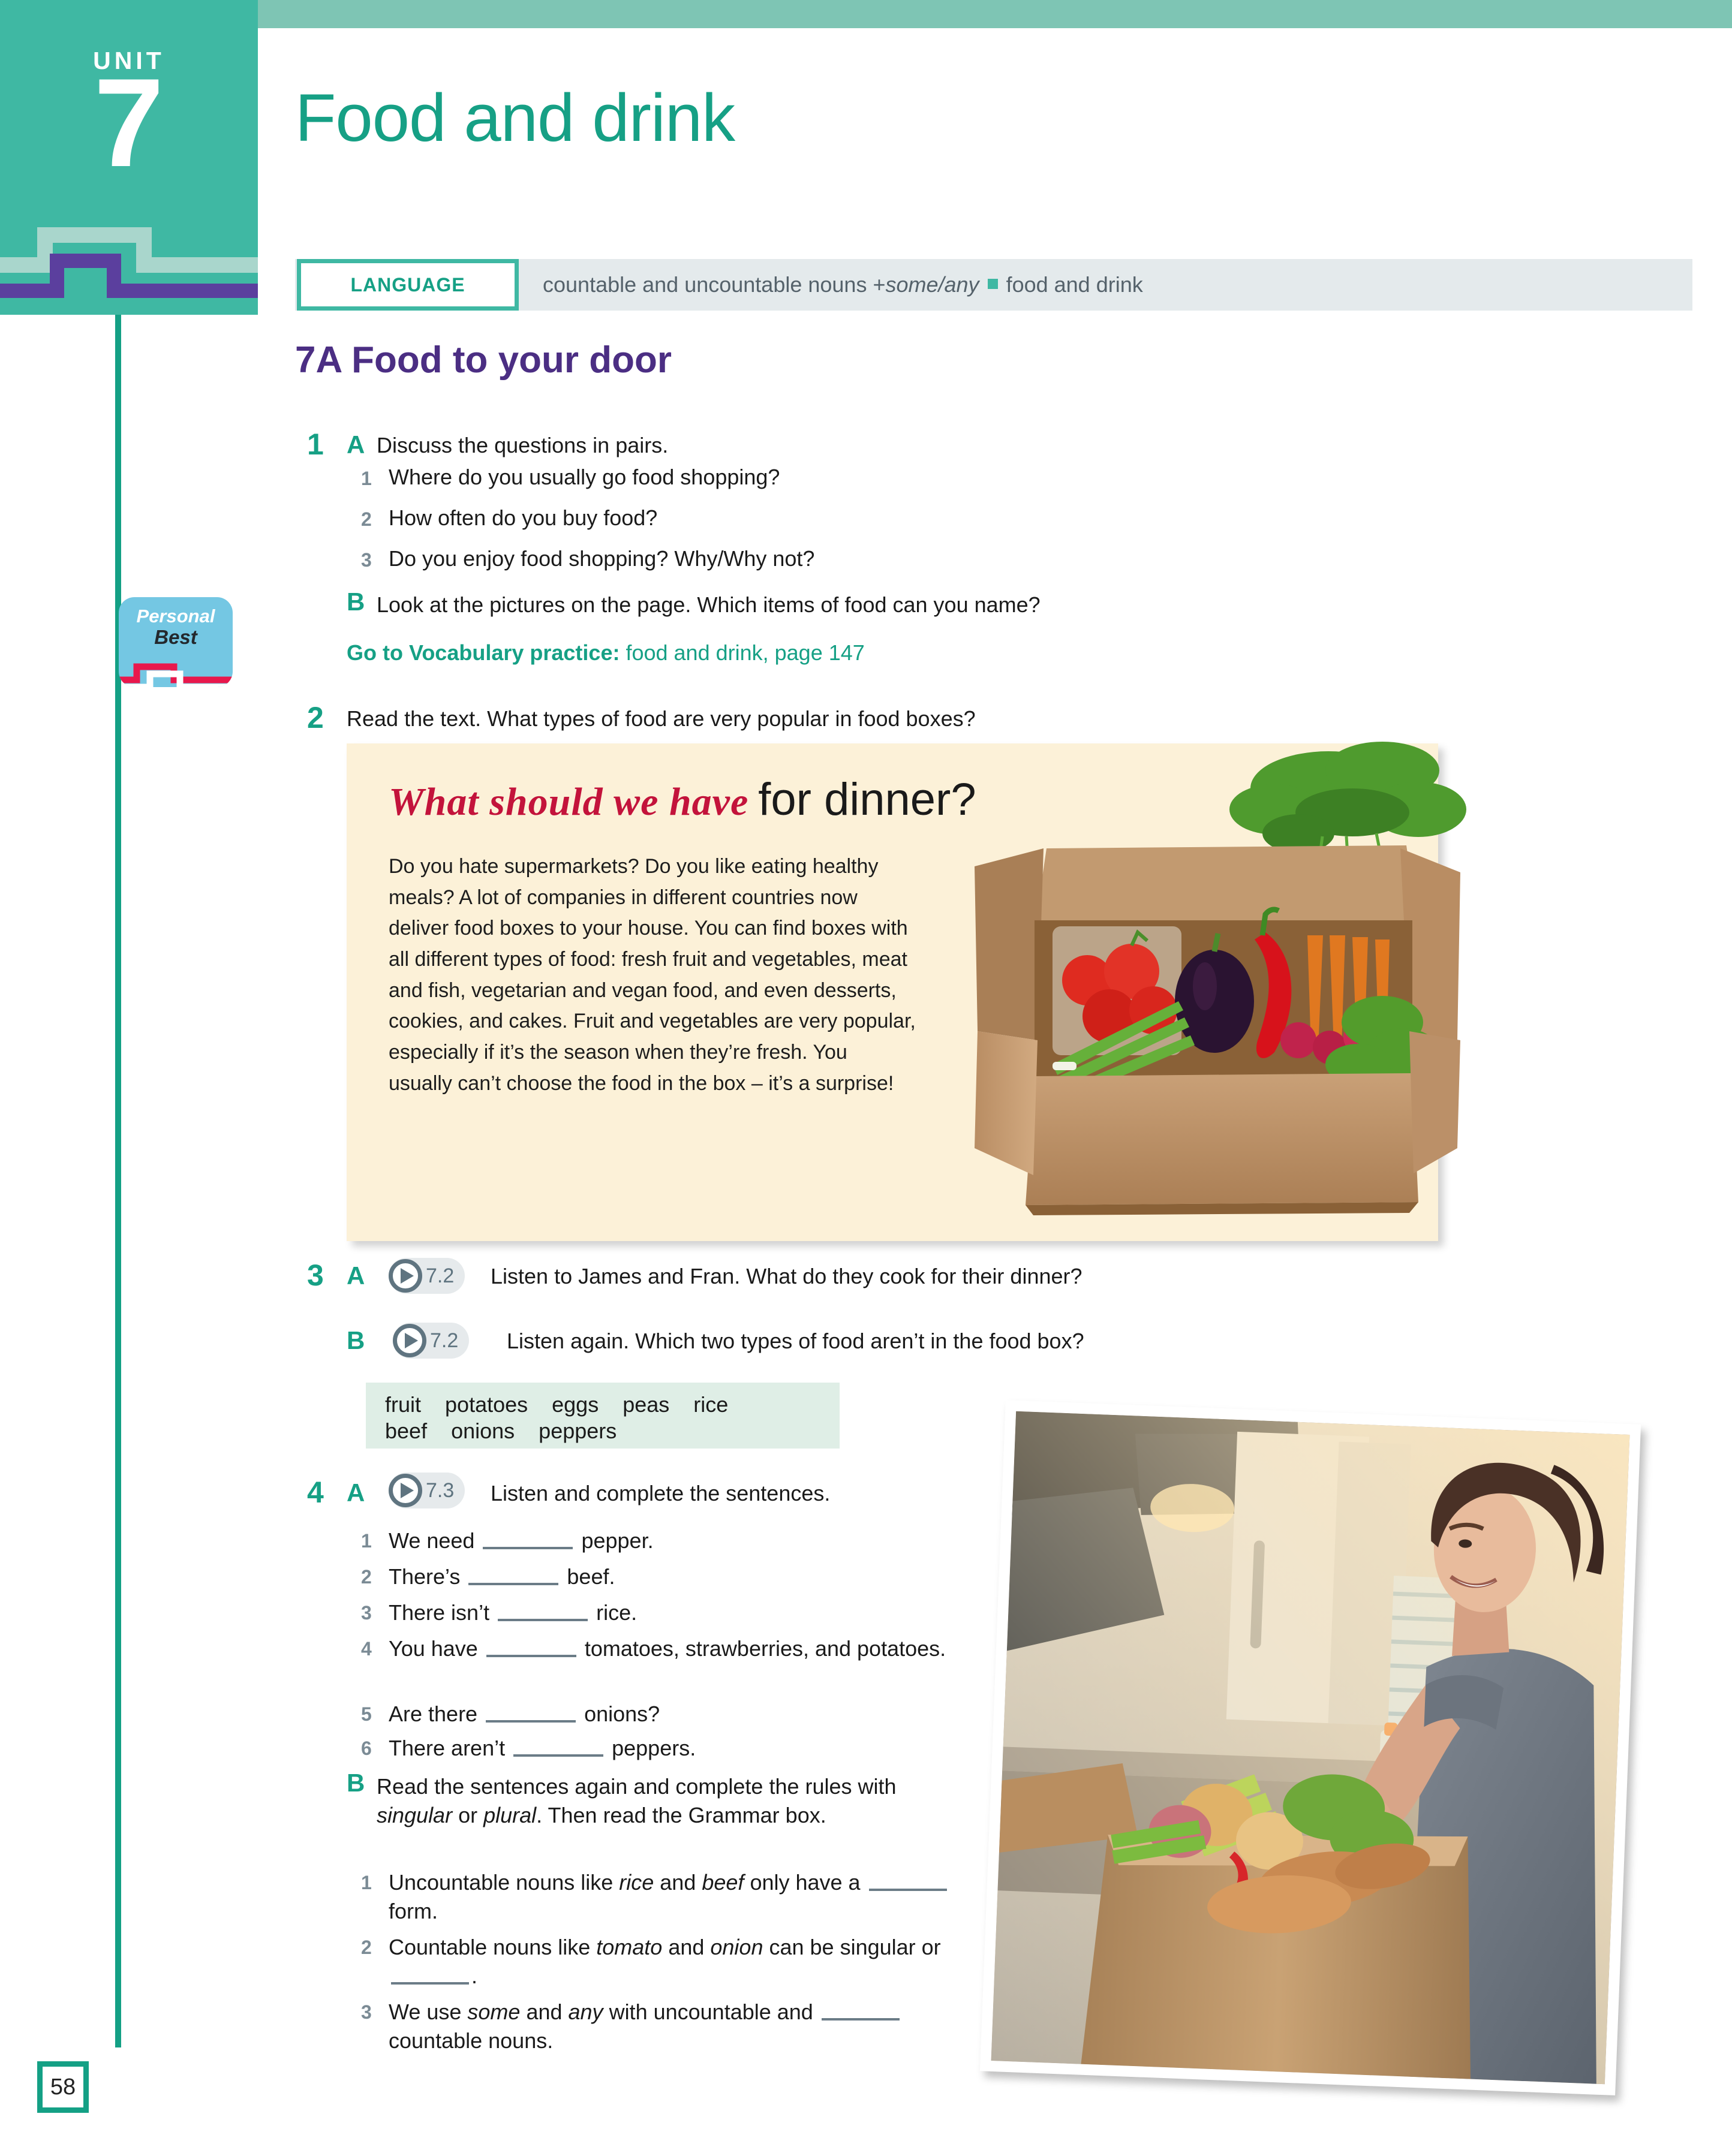 This screenshot has width=1732, height=2156. I want to click on s2-number: 2, so click(366, 1577).